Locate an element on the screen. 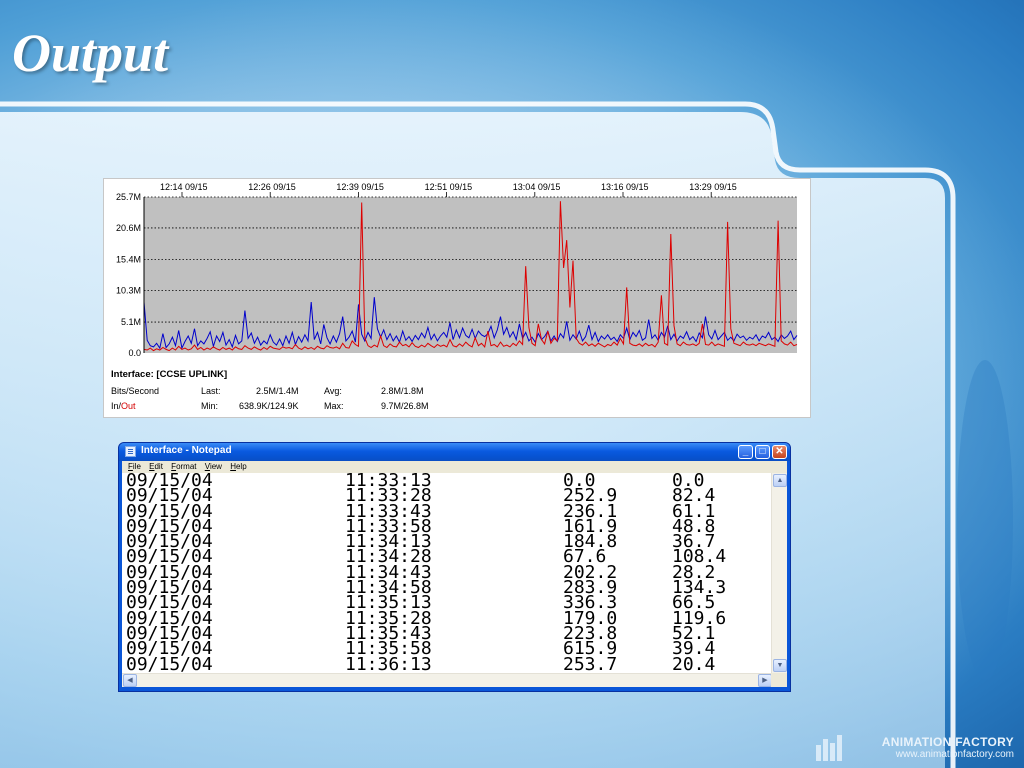  notepad-line: 09/15/04 11:36:13 253.7 20.4 is located at coordinates (451, 664).